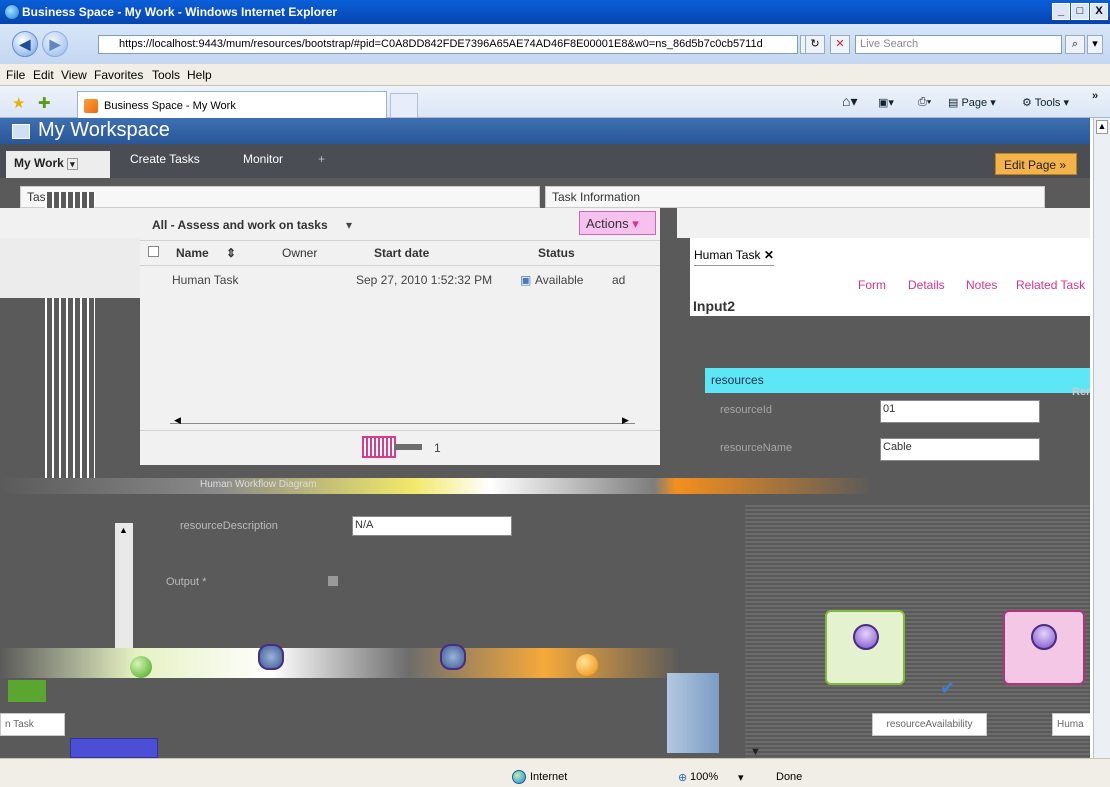  I want to click on render-artifact: Human Workflow Diagram, so click(545, 486).